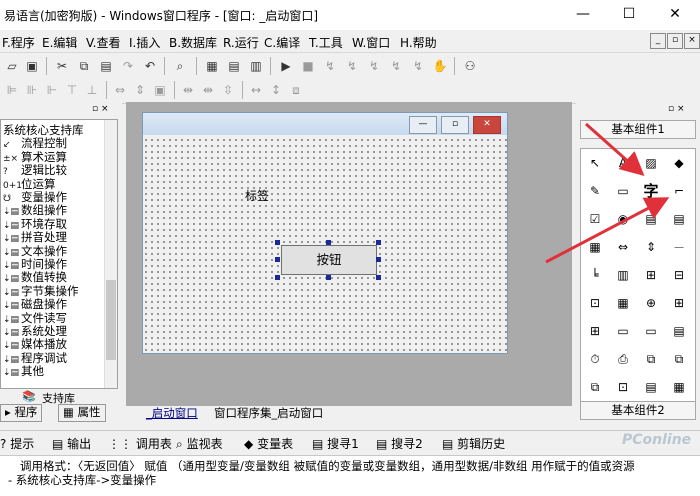 The height and width of the screenshot is (496, 700). I want to click on cut-icon: ✂, so click(62, 66).